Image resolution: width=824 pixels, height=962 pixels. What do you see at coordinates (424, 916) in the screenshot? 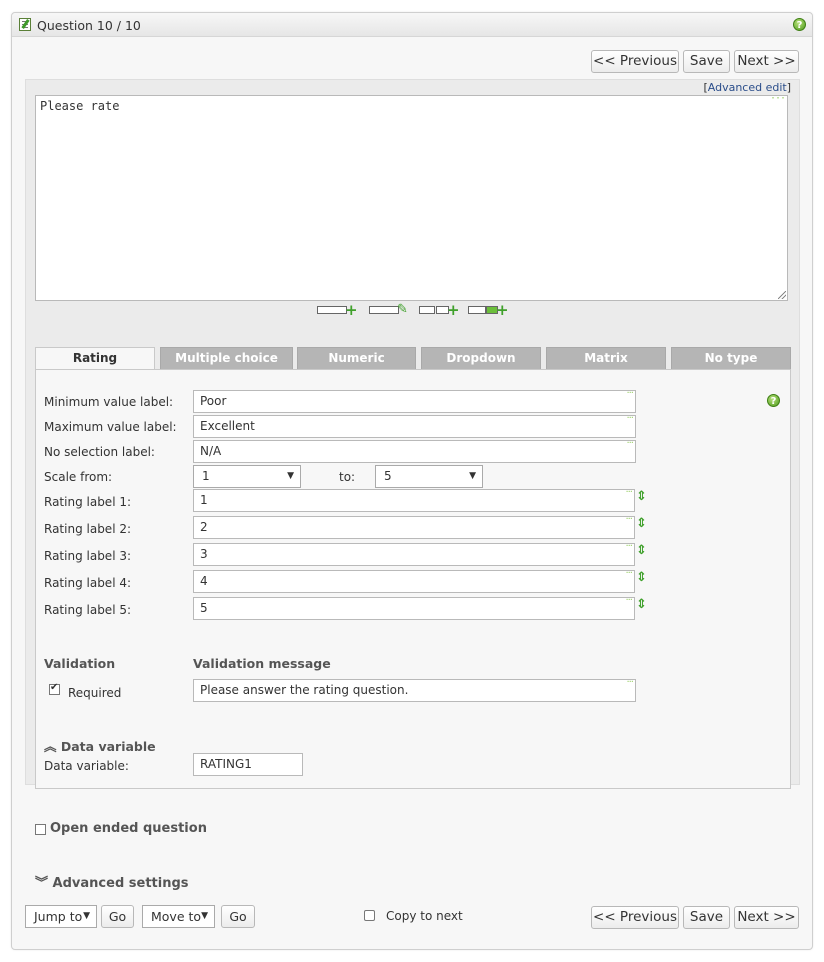
I see `copy-to-next-label: Copy to next` at bounding box center [424, 916].